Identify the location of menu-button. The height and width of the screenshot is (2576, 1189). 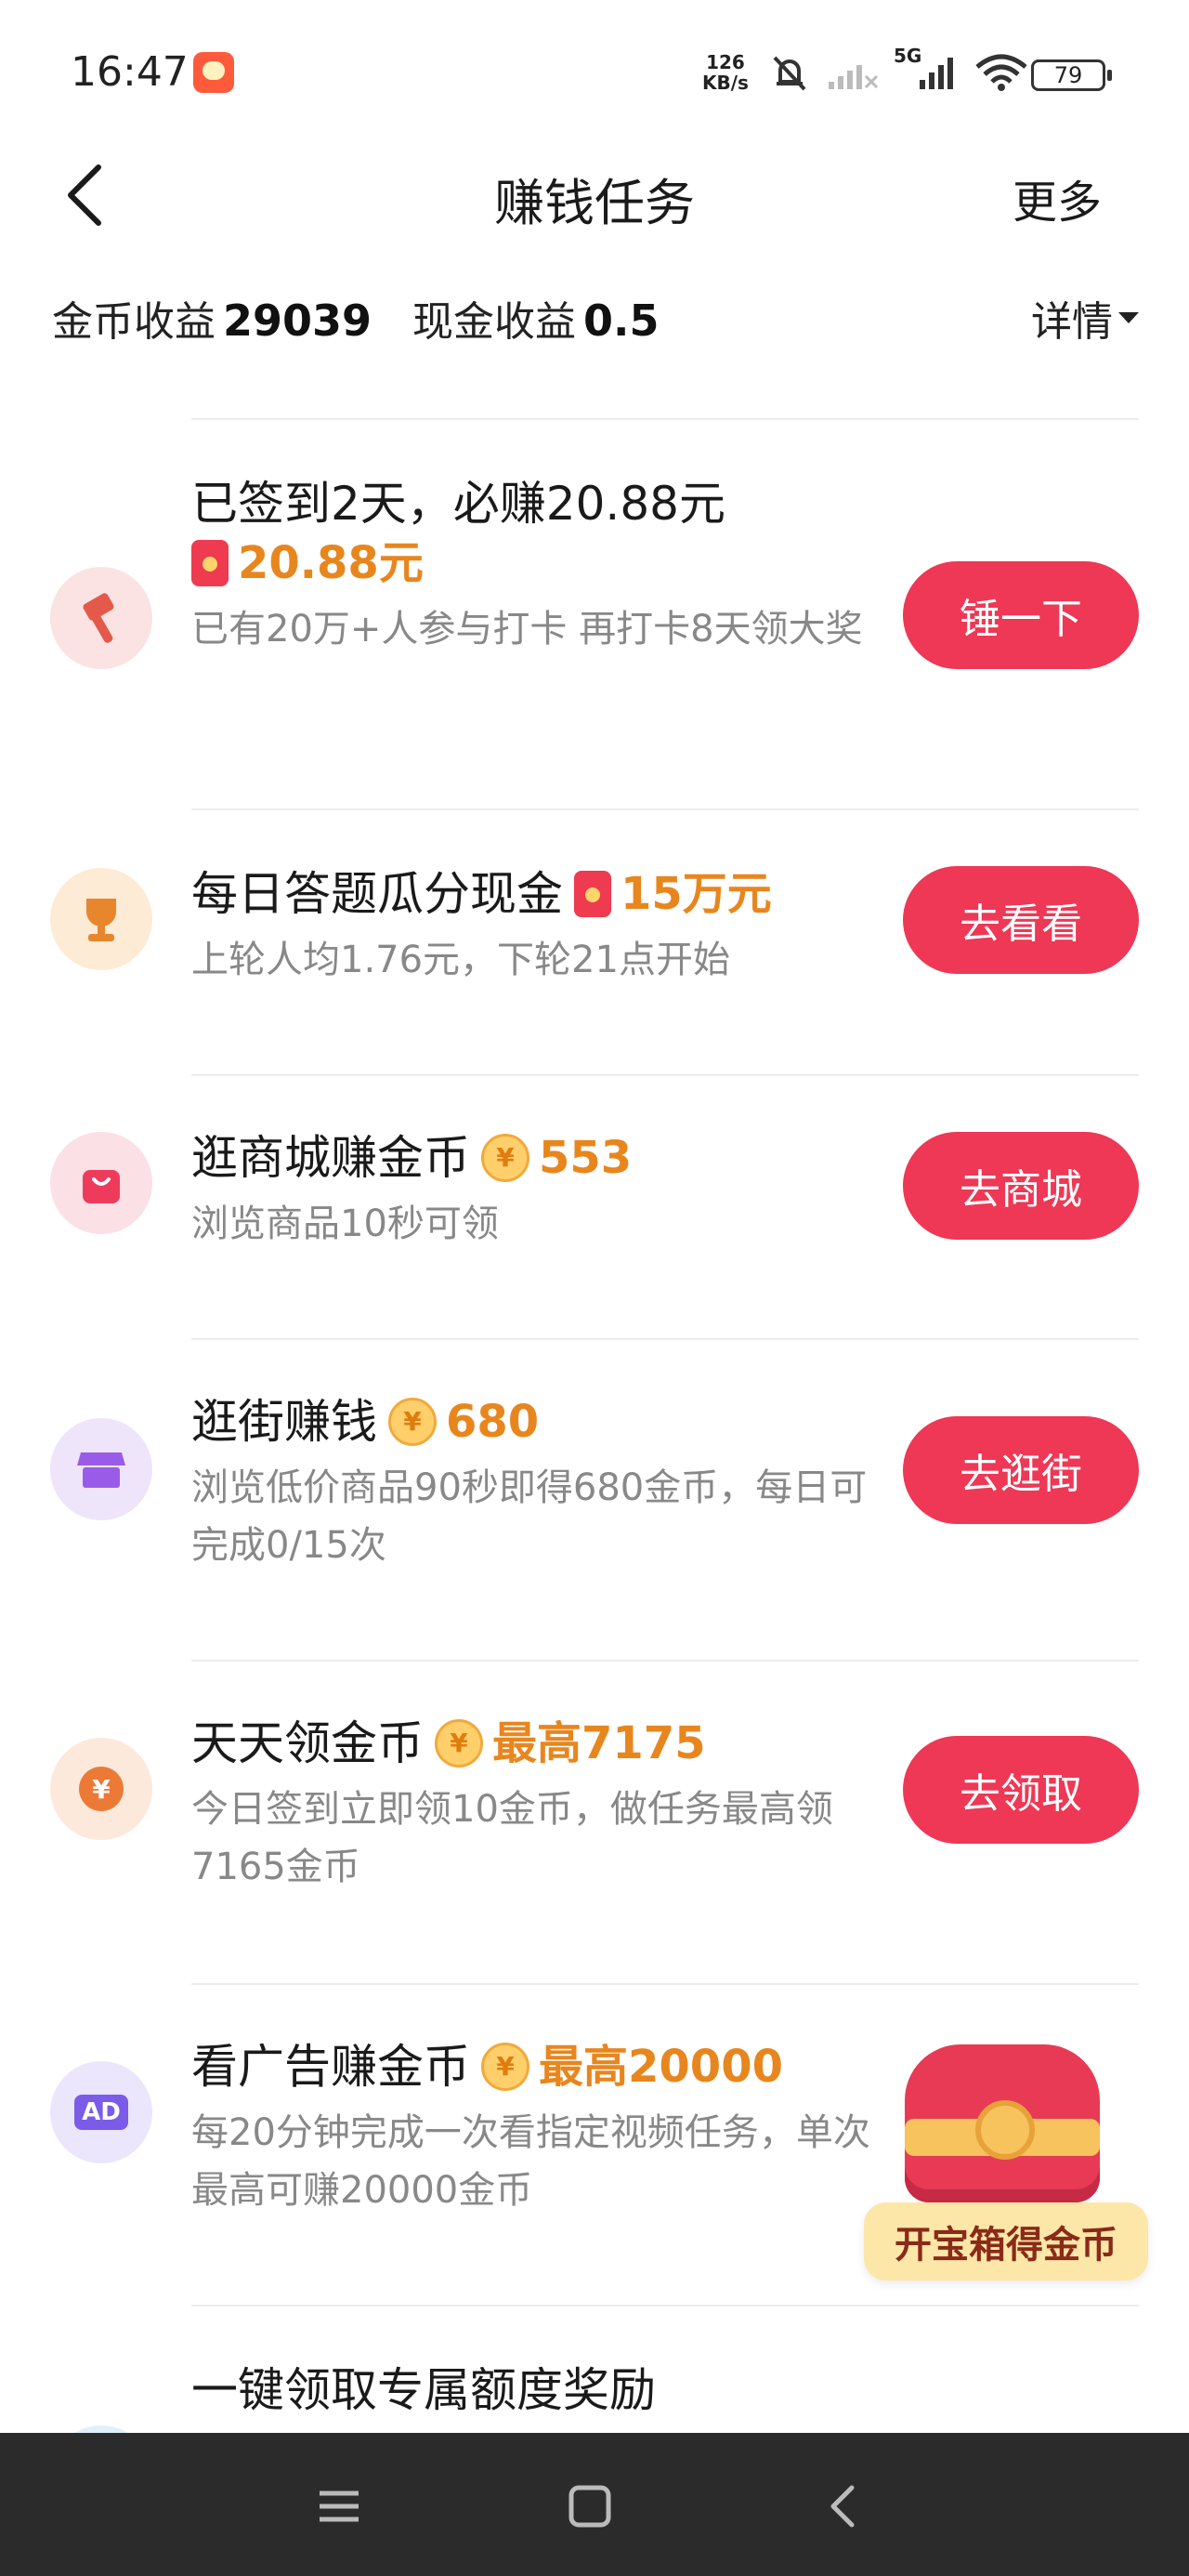
(339, 2506).